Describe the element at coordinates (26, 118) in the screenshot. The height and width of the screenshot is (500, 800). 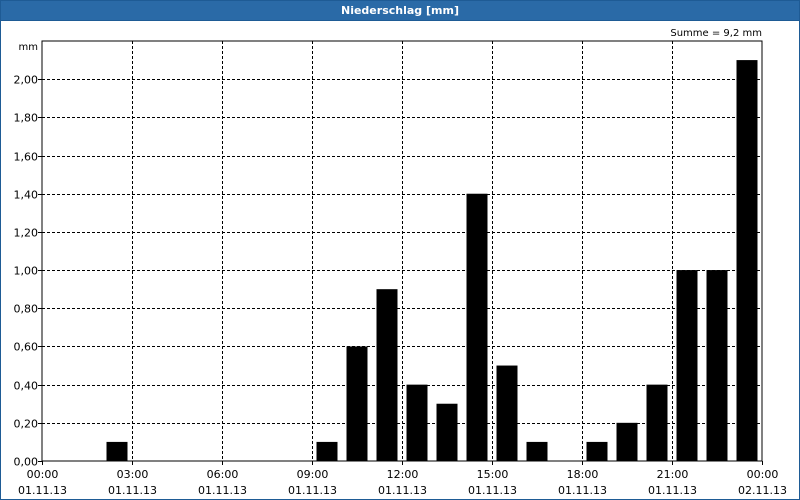
I see `y-tick-label: 1,80` at that location.